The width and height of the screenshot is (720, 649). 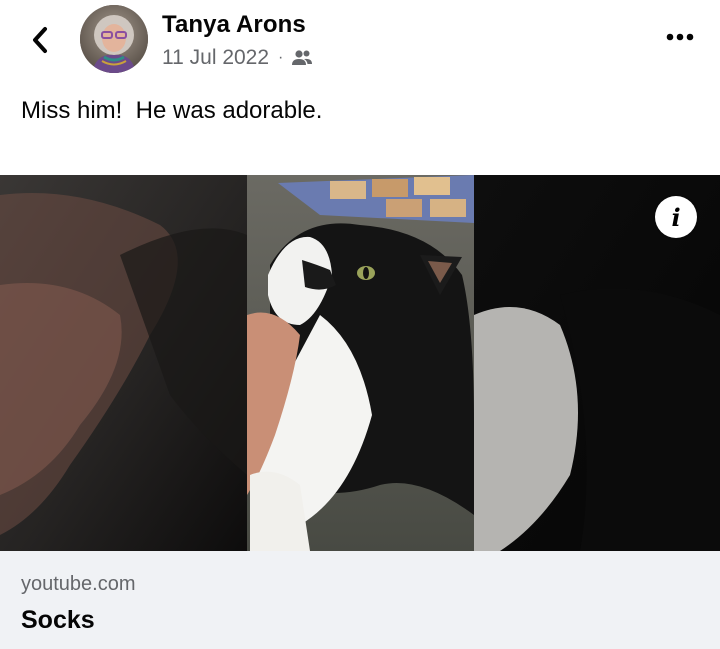 What do you see at coordinates (302, 58) in the screenshot?
I see `friends-icon` at bounding box center [302, 58].